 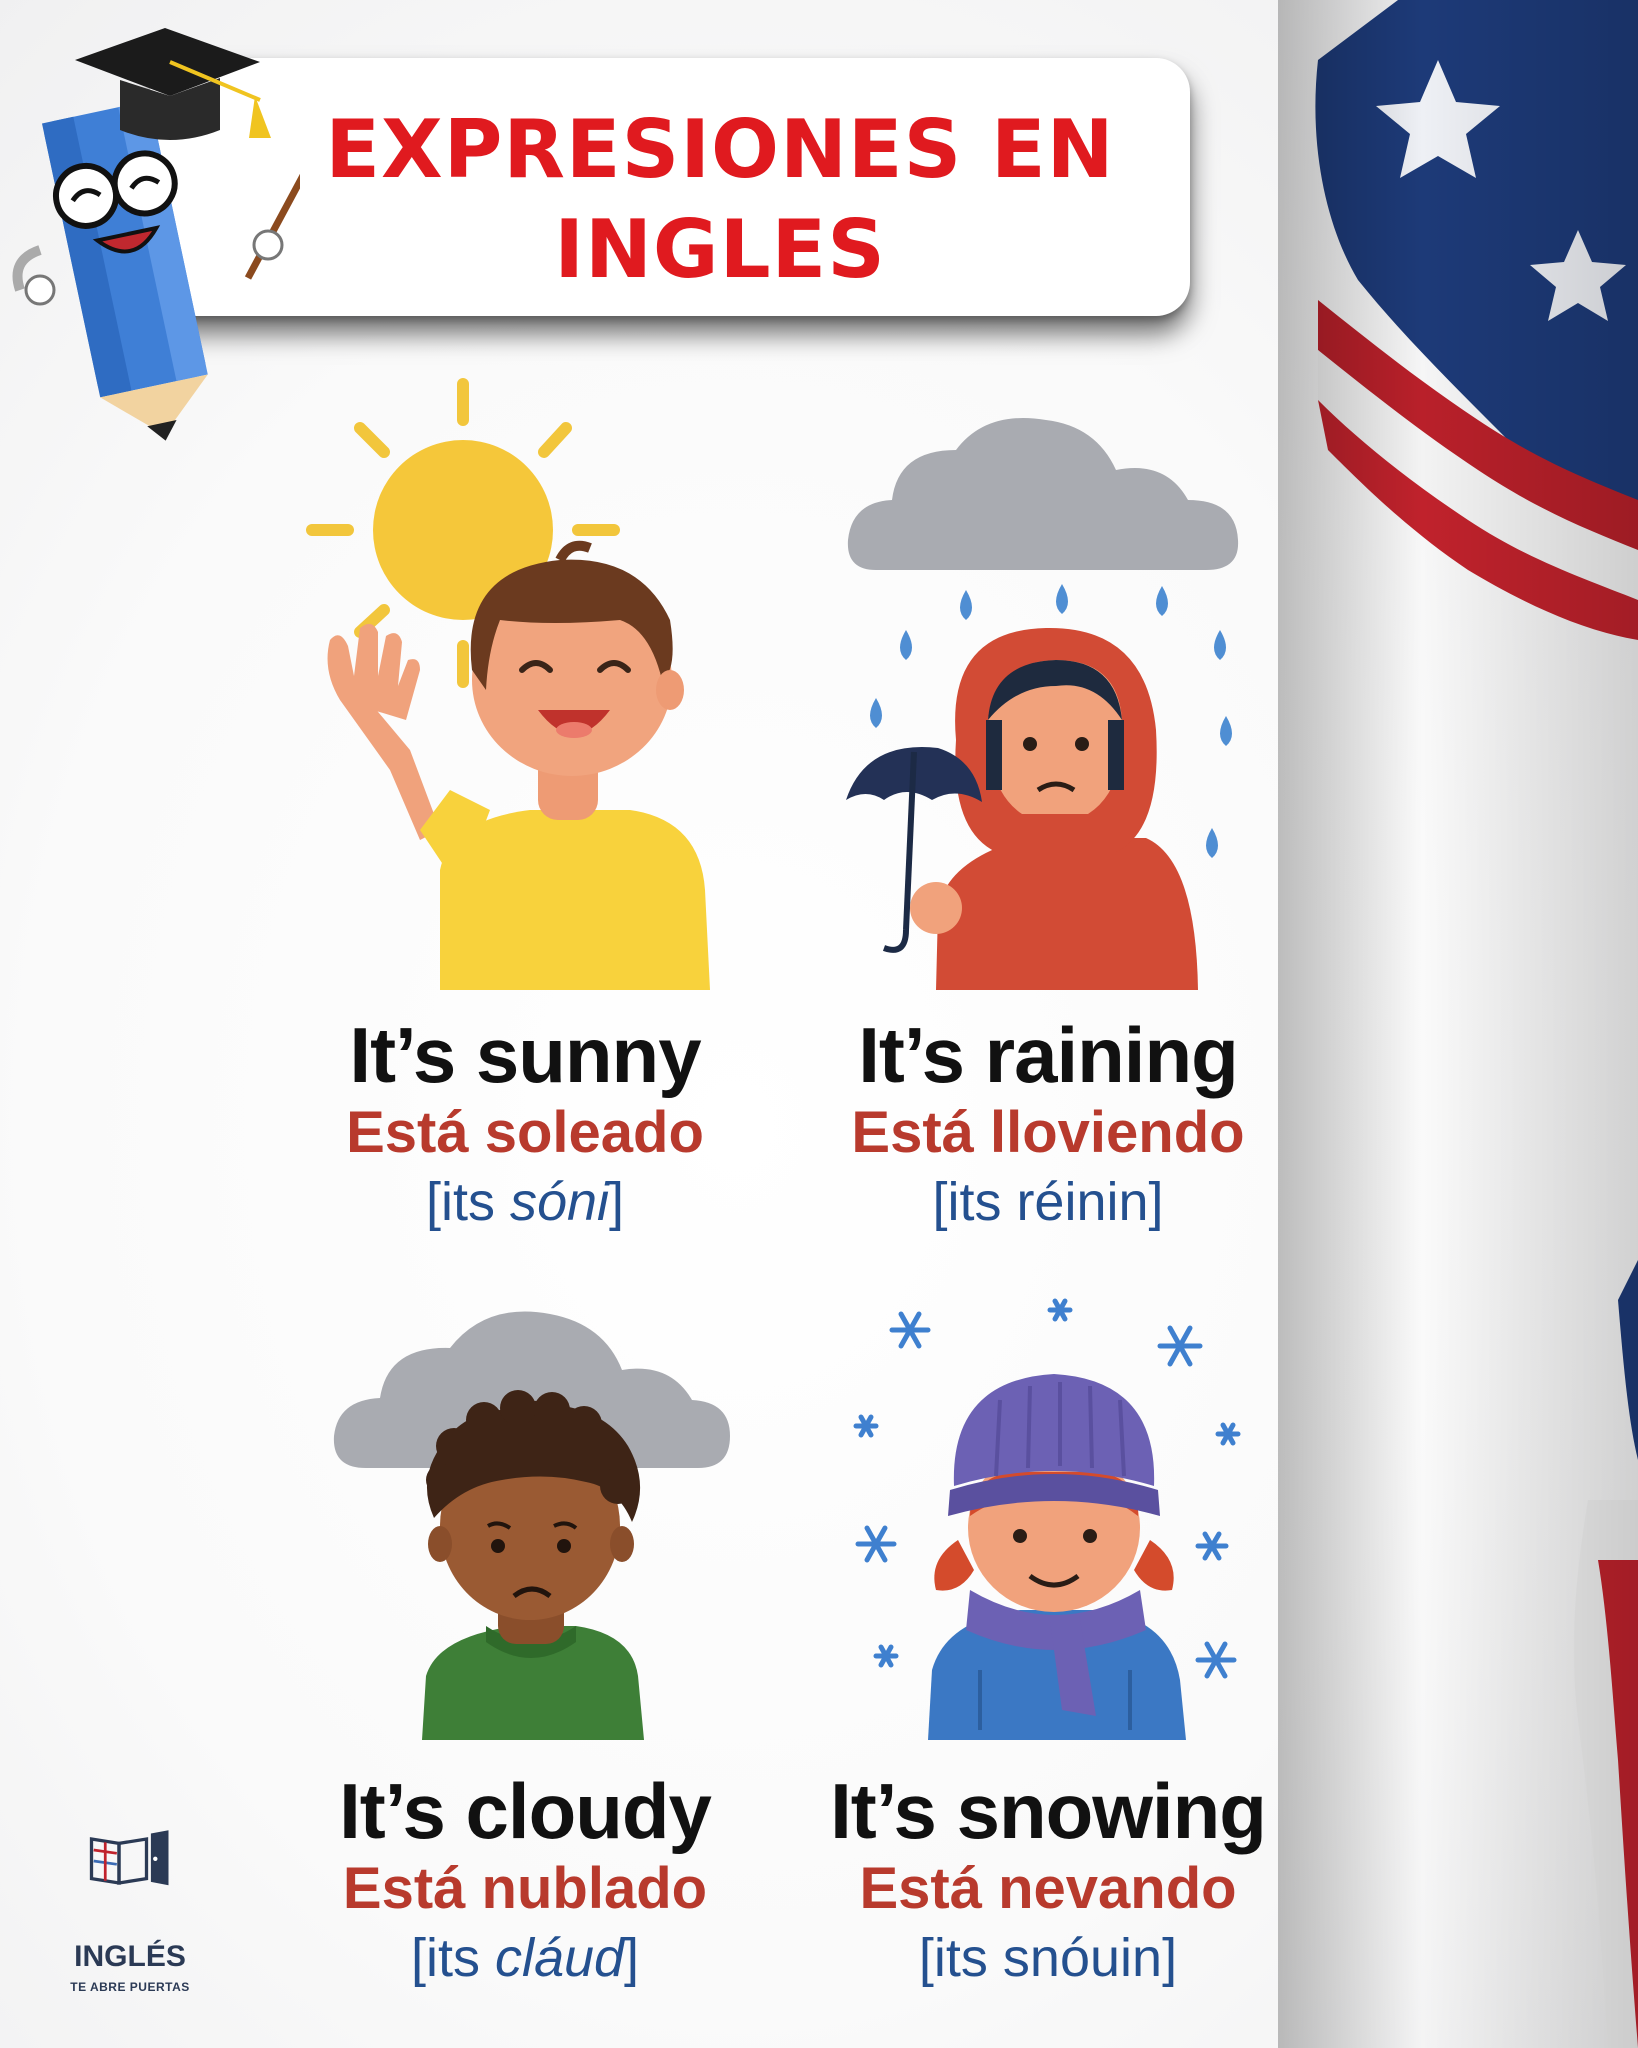 I want to click on english-phrase: It’s sunny, so click(x=525, y=1055).